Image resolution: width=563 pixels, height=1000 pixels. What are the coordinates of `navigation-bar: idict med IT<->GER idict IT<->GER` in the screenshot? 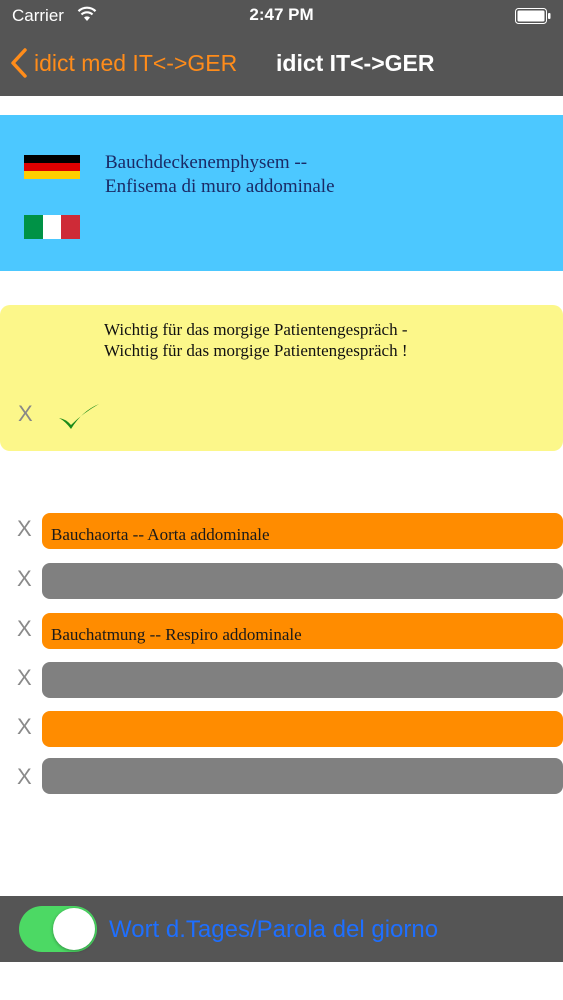 It's located at (281, 64).